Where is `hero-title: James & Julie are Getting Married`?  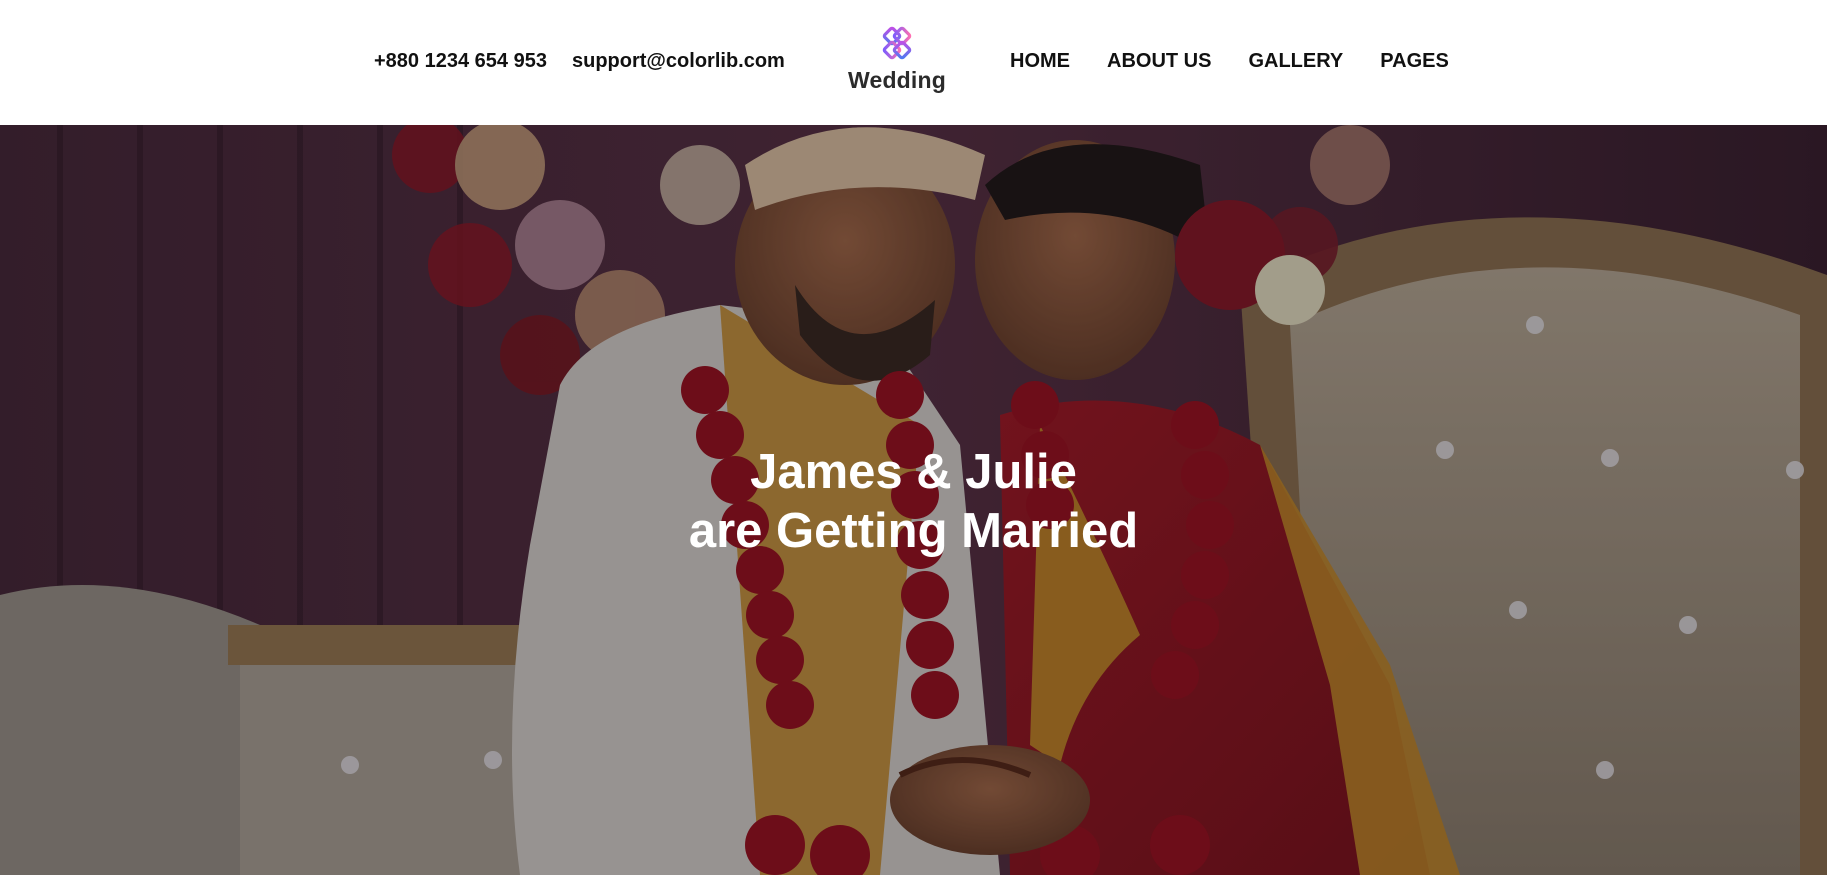 hero-title: James & Julie are Getting Married is located at coordinates (913, 502).